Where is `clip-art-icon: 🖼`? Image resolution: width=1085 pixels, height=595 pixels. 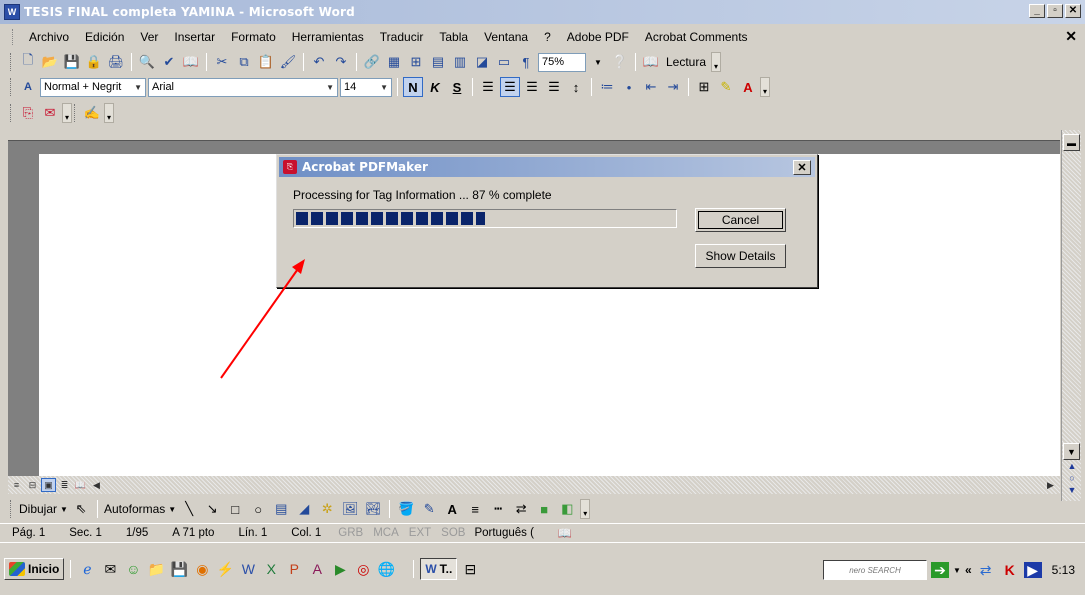
clip-art-icon: 🖼 is located at coordinates (350, 509).